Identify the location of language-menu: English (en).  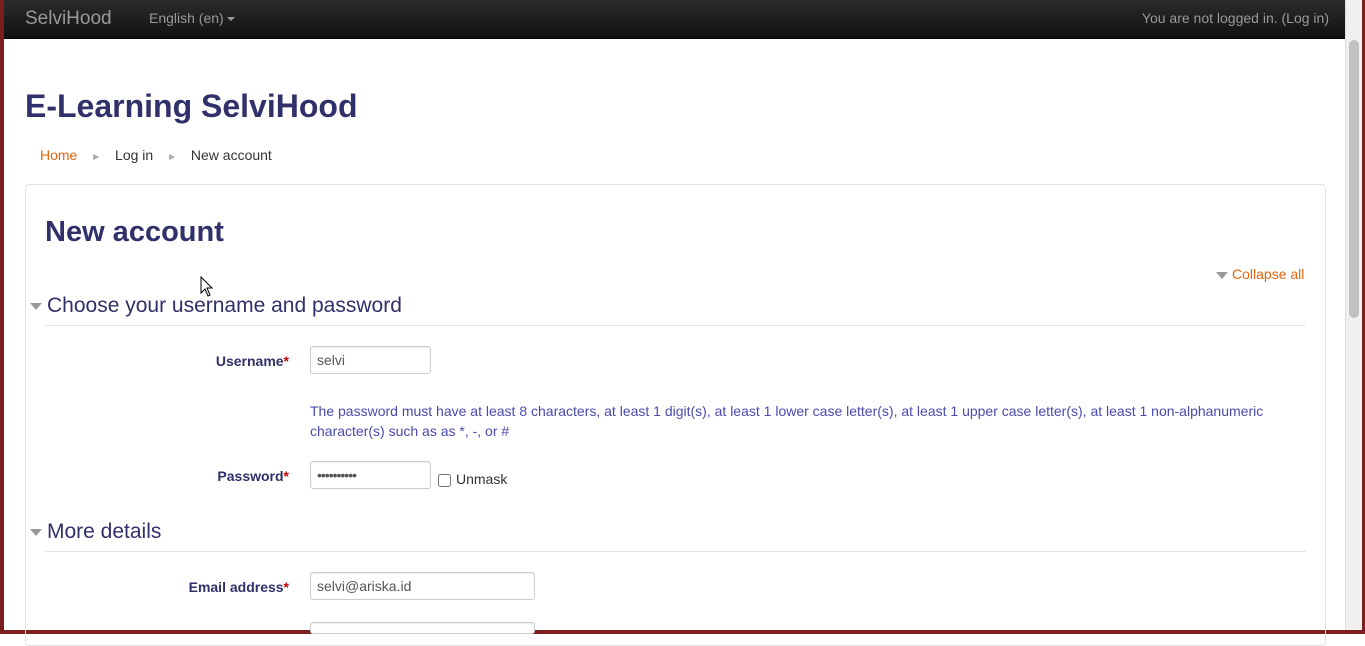
(192, 18).